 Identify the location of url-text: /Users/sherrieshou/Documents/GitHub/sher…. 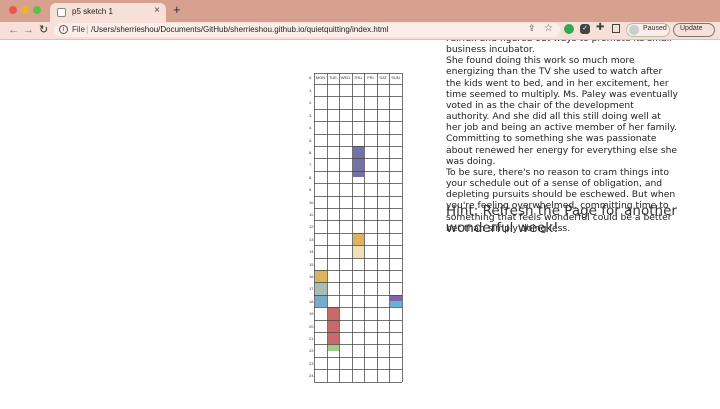
(239, 29).